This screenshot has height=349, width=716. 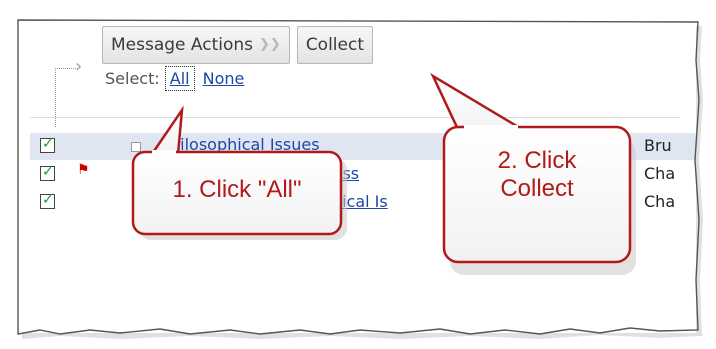 I want to click on message-actions-button: Message Actions ❯❯, so click(x=196, y=45).